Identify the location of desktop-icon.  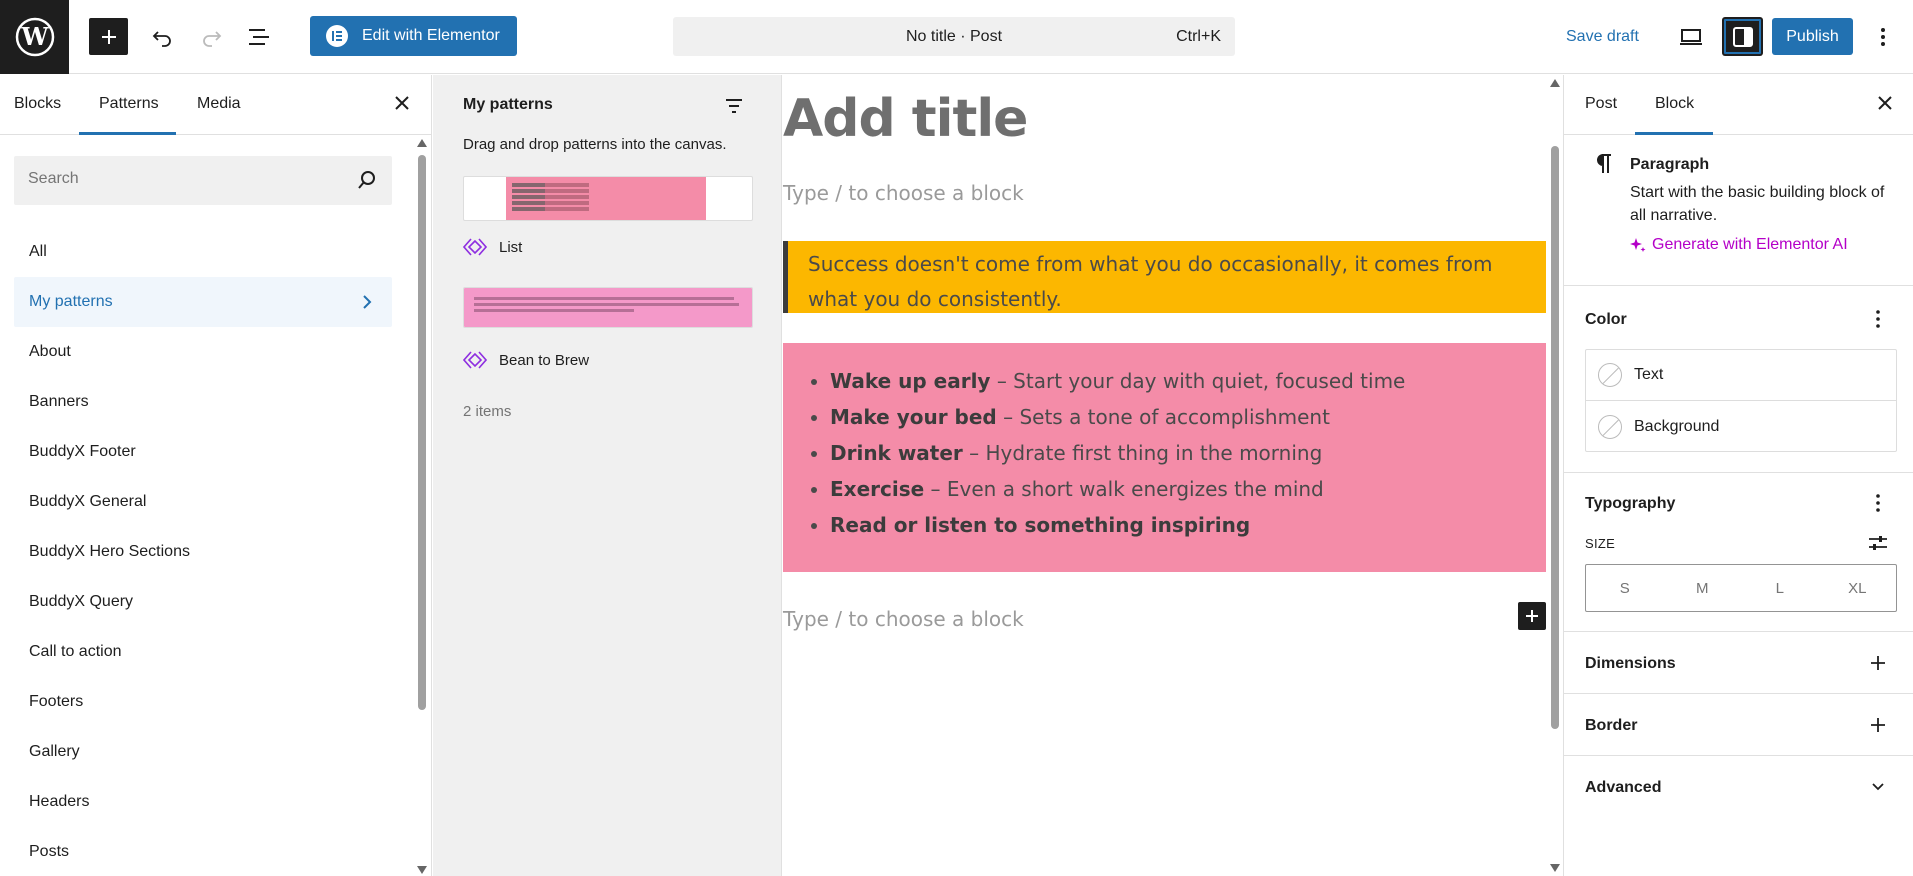
(1691, 36).